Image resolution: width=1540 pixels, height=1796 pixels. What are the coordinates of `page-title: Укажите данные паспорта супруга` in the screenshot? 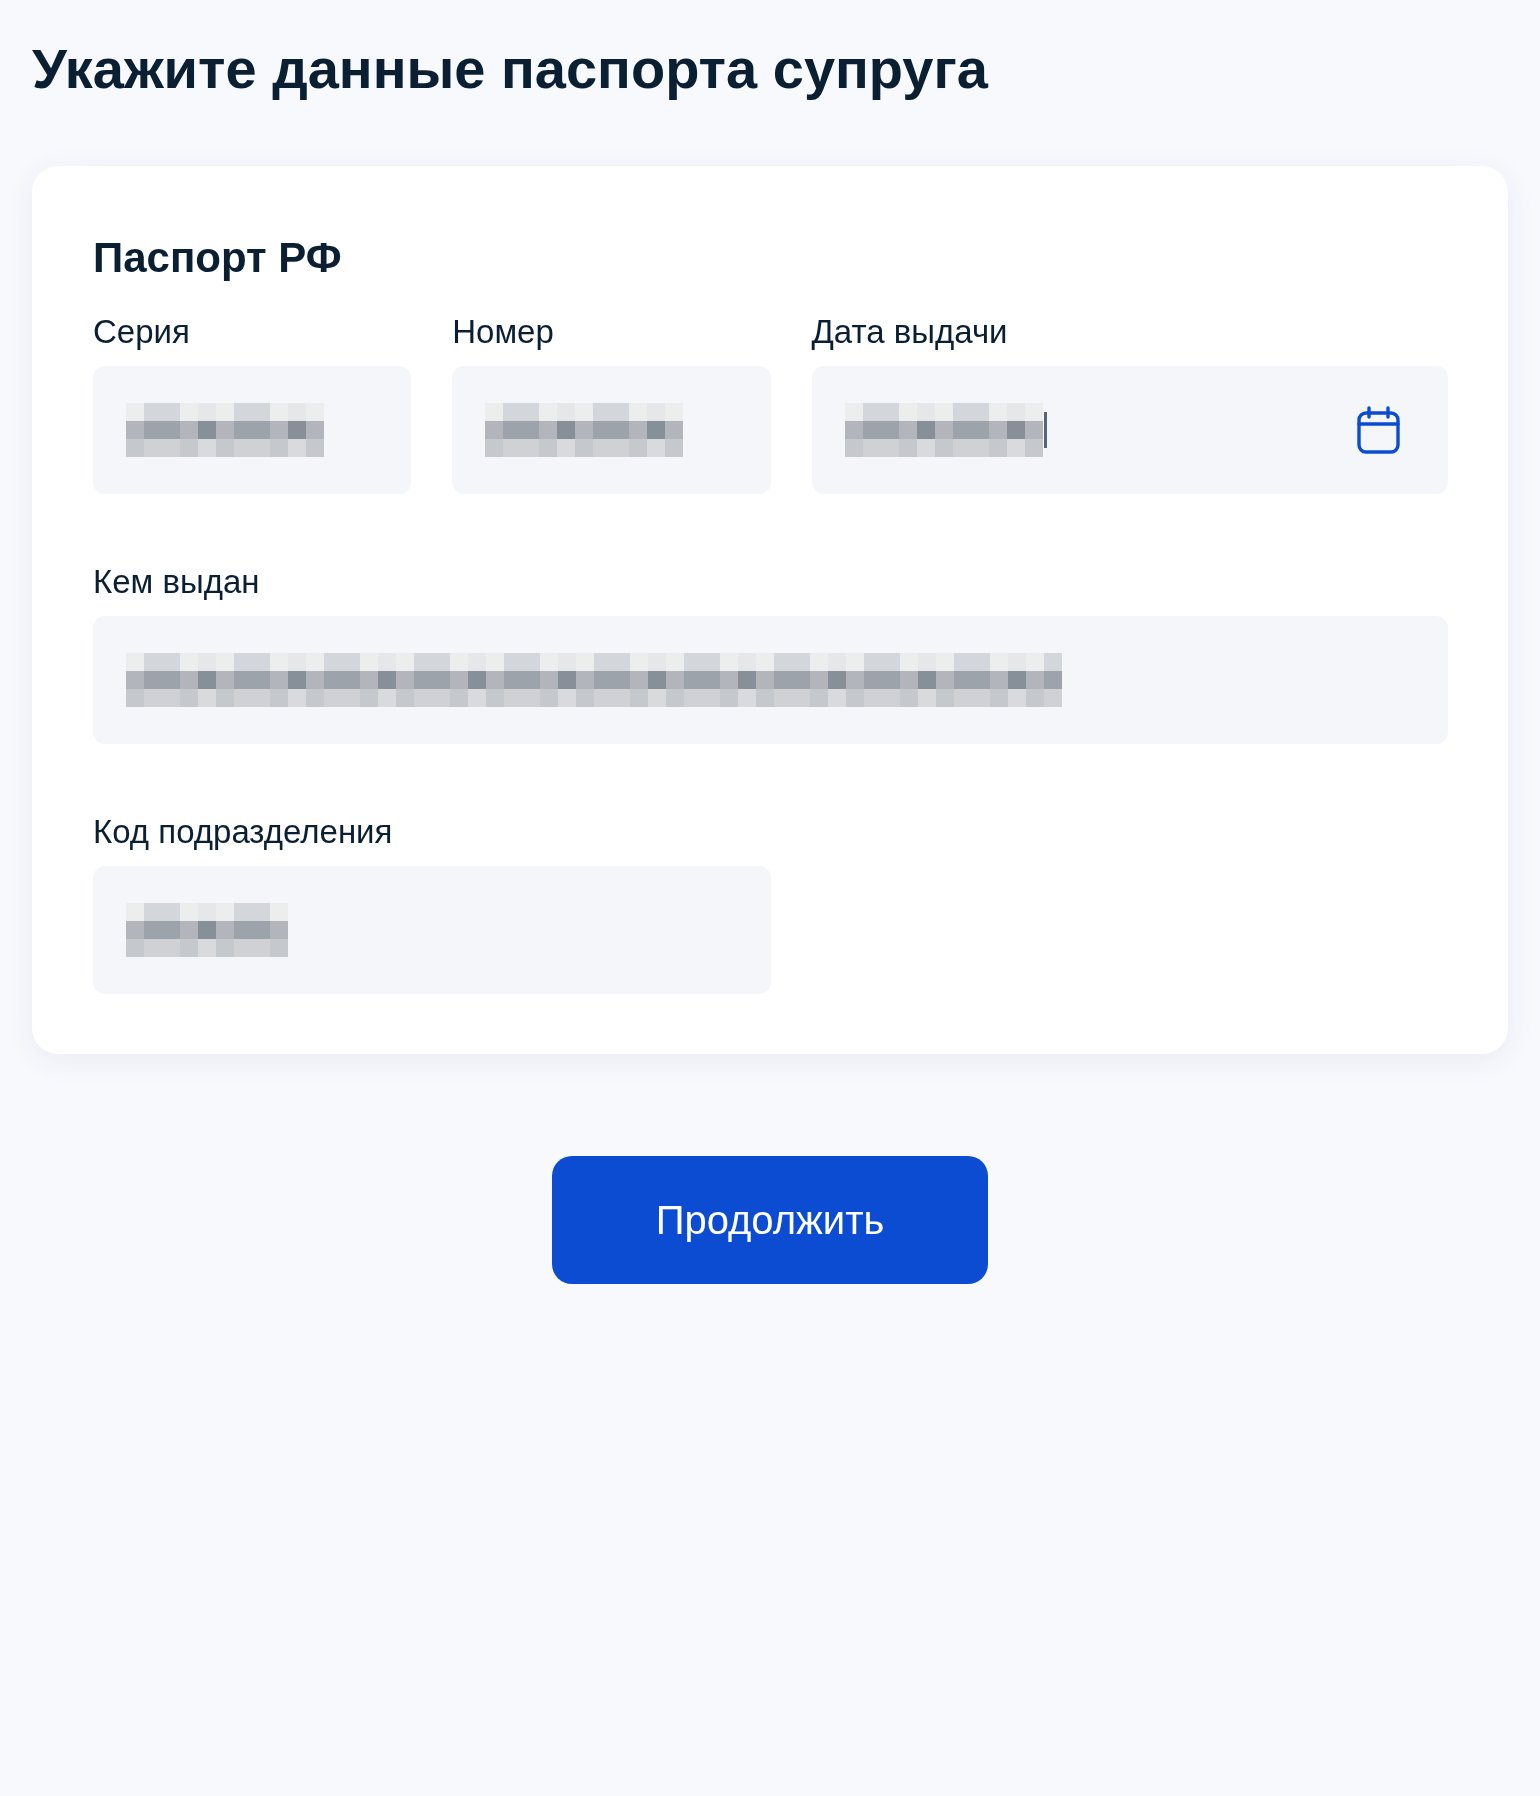 It's located at (511, 69).